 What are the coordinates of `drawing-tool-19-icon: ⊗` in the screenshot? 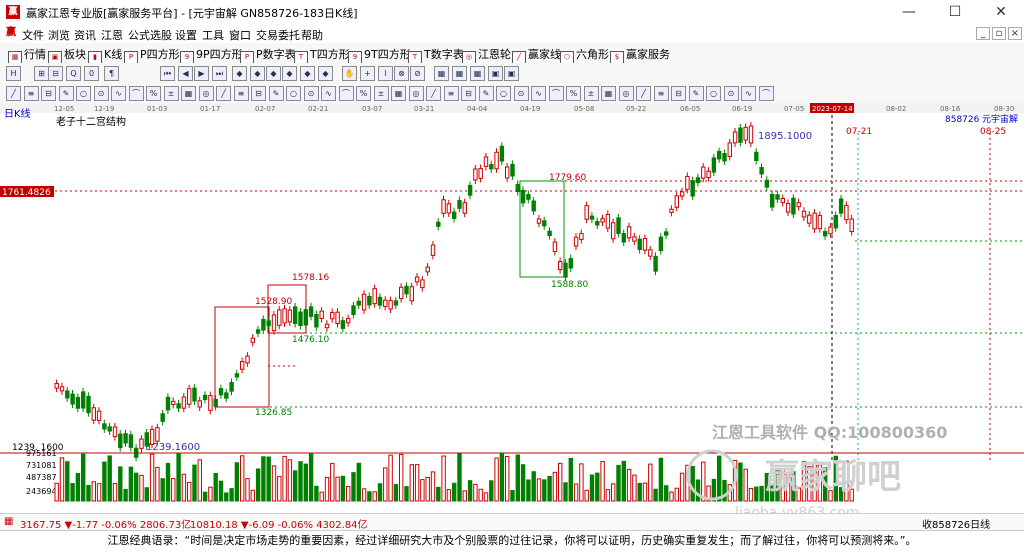 It's located at (401, 73).